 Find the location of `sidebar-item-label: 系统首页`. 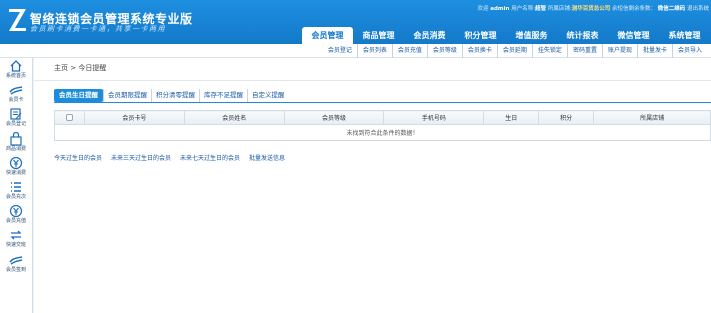

sidebar-item-label: 系统首页 is located at coordinates (15, 76).